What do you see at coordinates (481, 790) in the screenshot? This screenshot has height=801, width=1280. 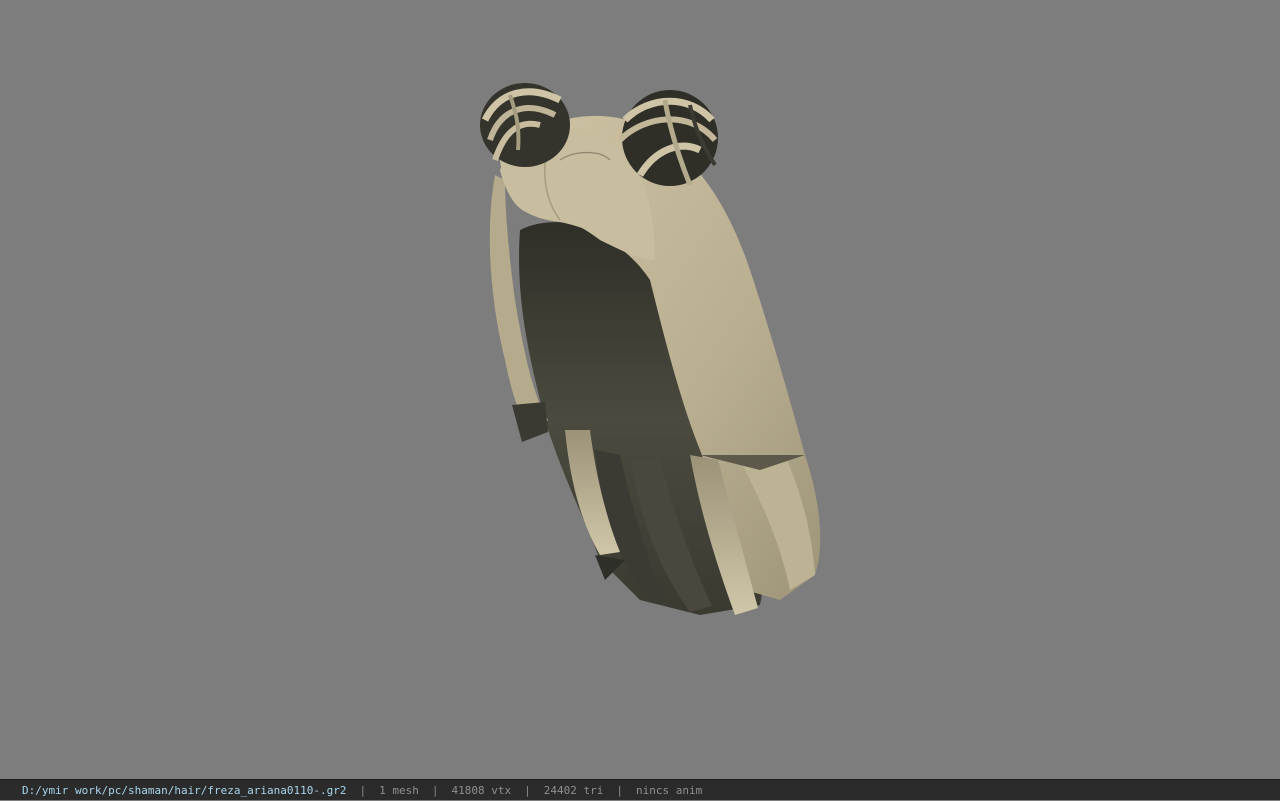 I see `vertex-count: 41808 vtx` at bounding box center [481, 790].